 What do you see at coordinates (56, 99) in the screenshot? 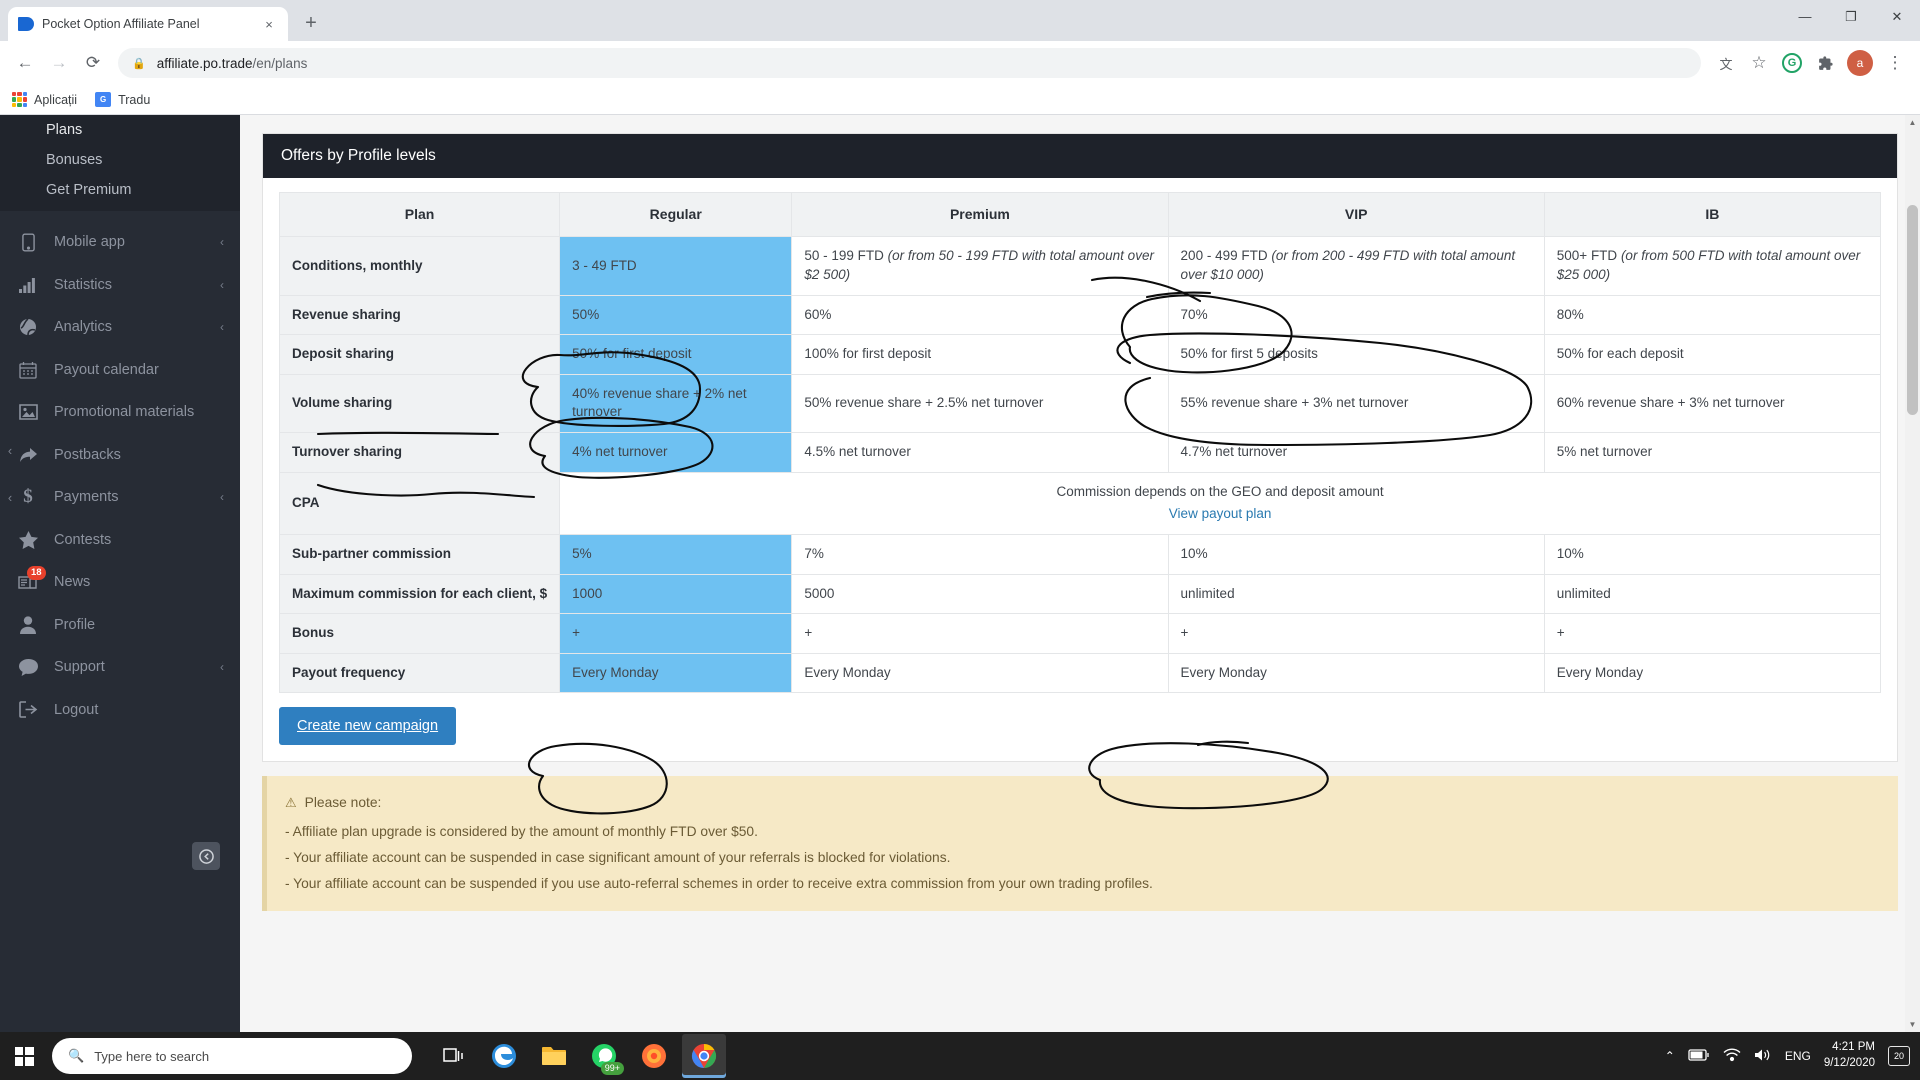
I see `bookmark-label: Aplicații` at bounding box center [56, 99].